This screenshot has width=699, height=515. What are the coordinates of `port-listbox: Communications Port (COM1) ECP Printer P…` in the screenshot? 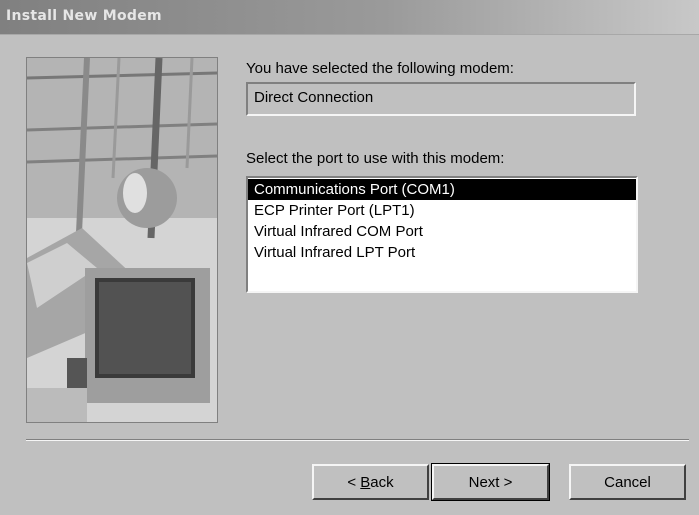 It's located at (442, 234).